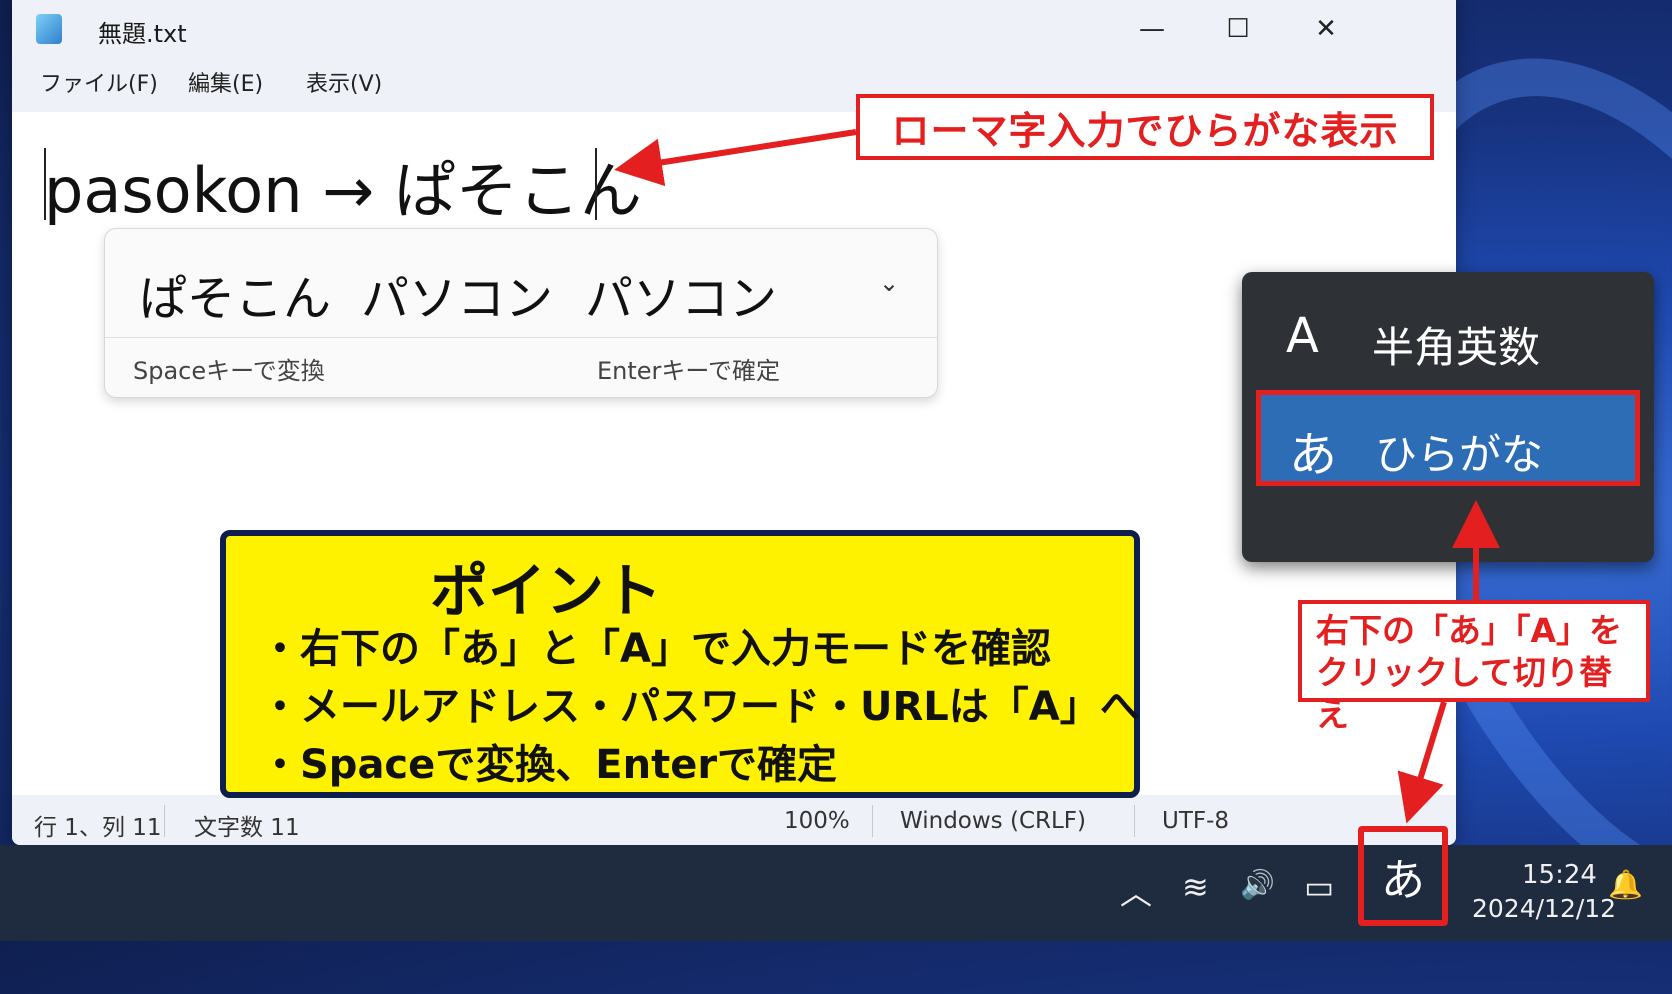  I want to click on ime-candidate-window: ぱそこん パソコン パソコン ⌄ Spaceキーで変換 Enterキーで確定, so click(521, 313).